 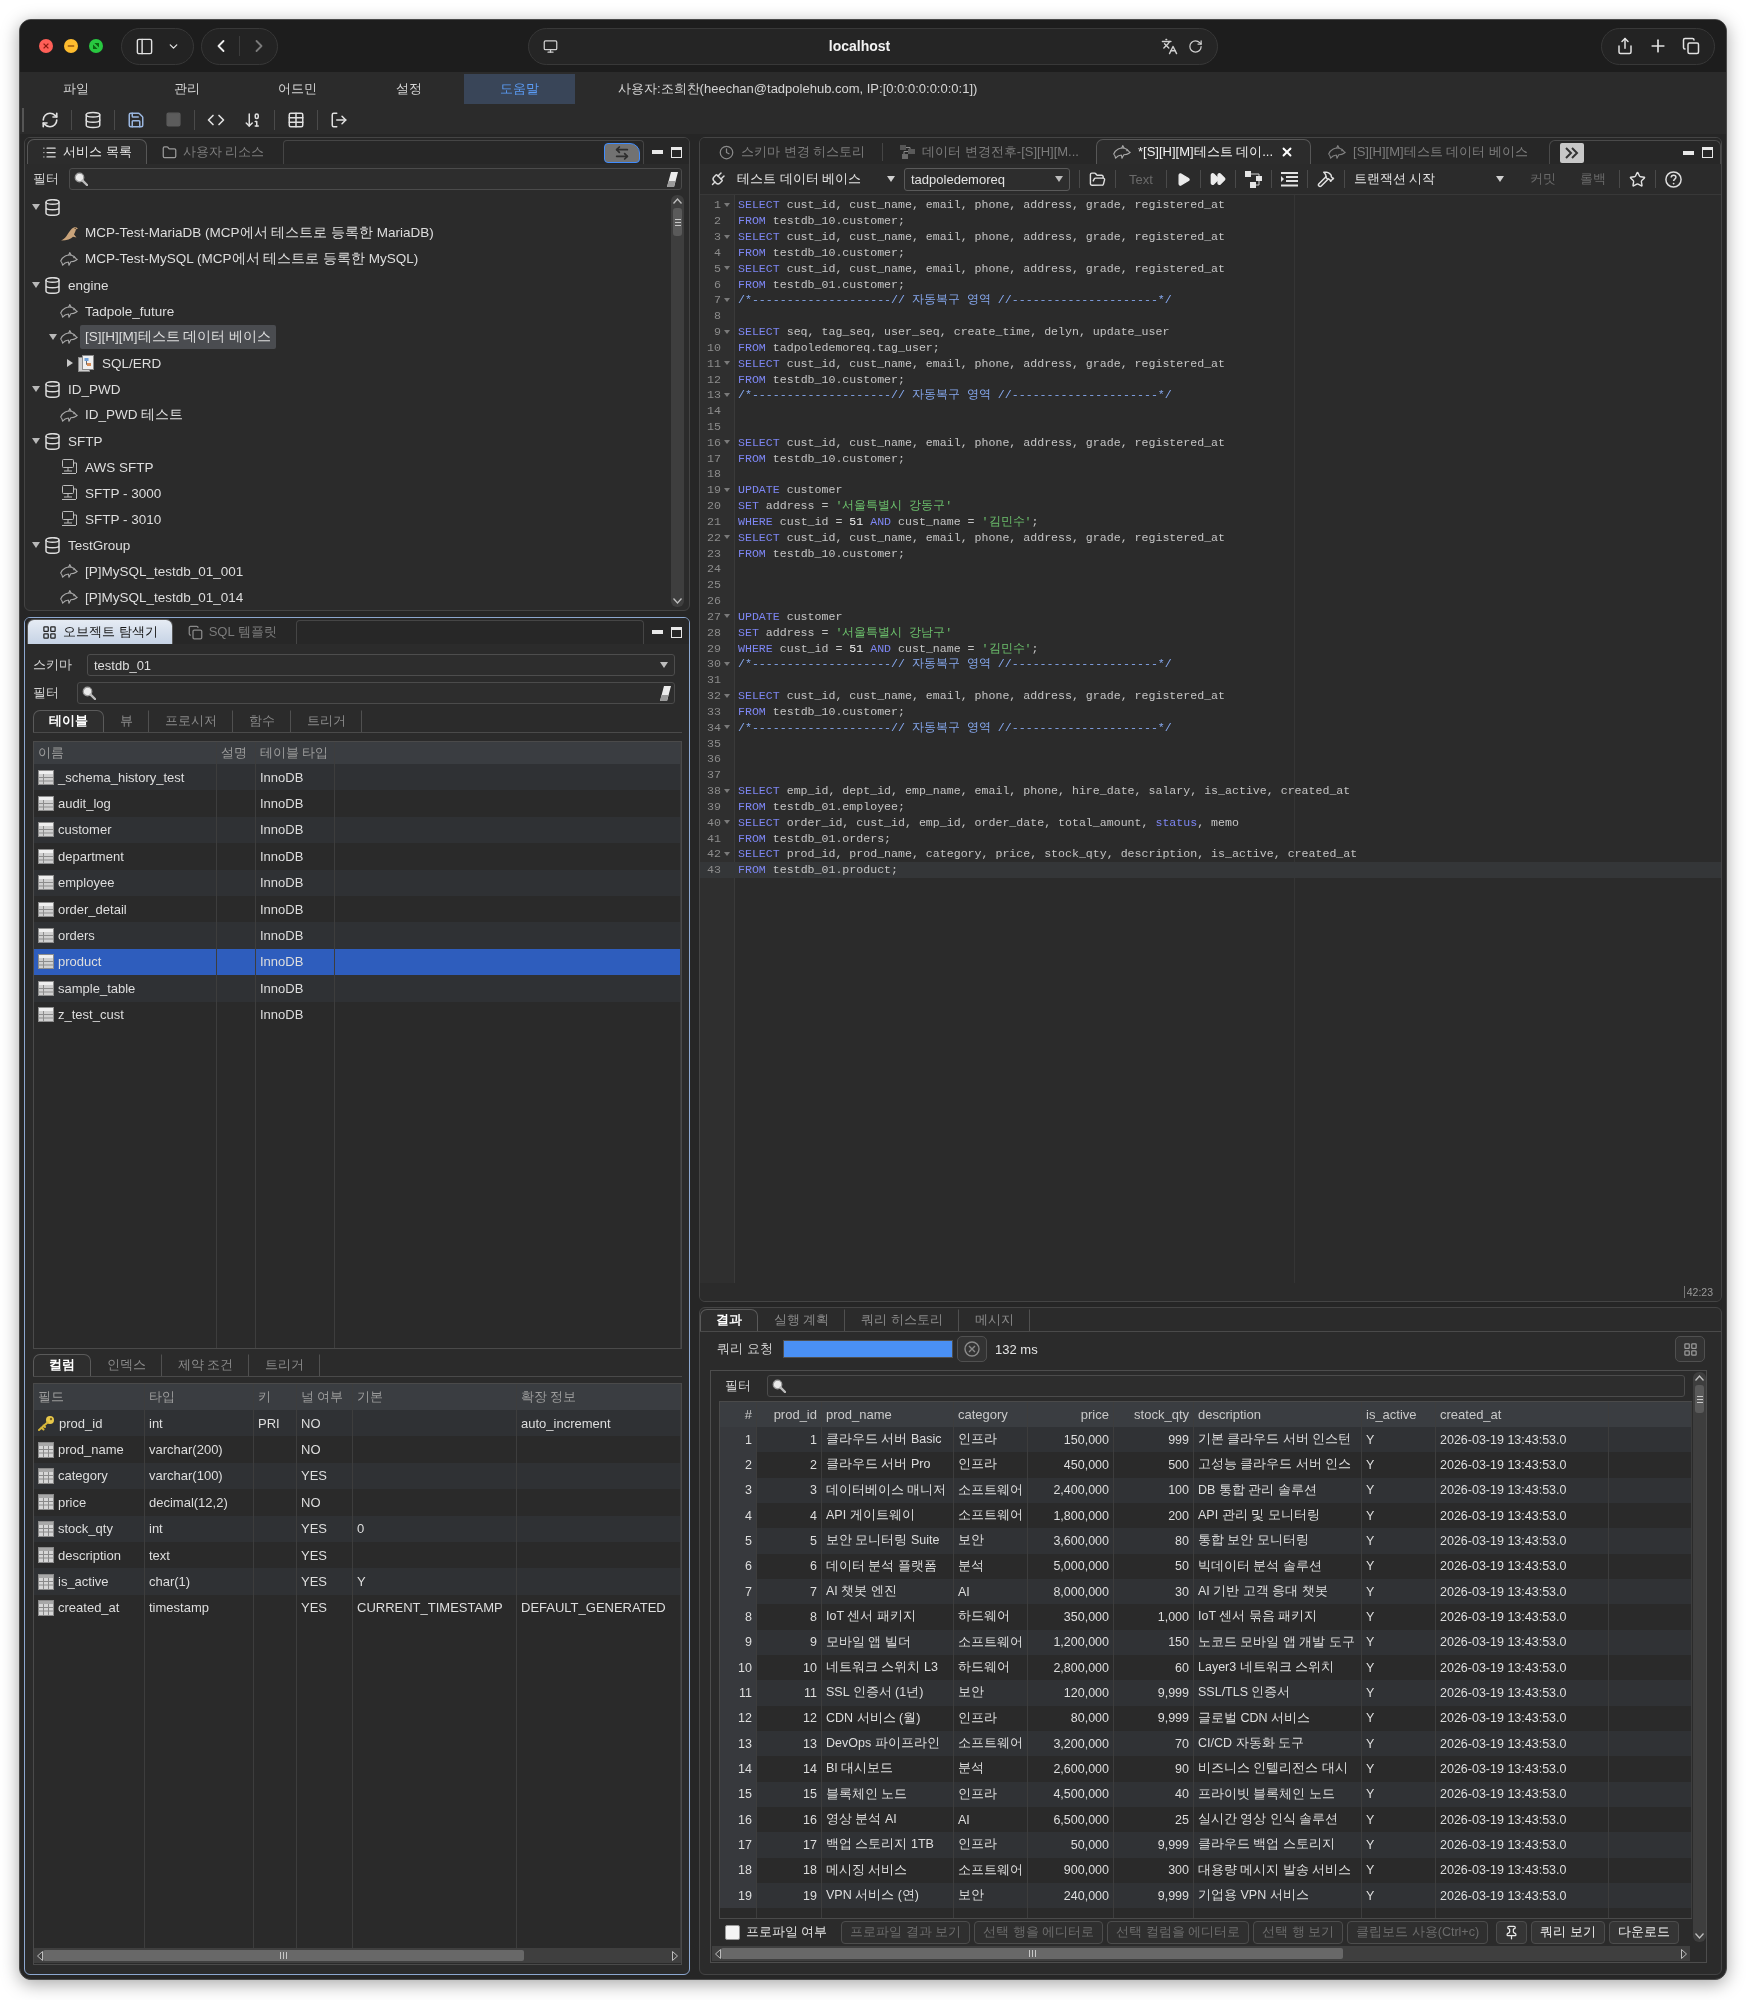 What do you see at coordinates (1568, 1932) in the screenshot?
I see `action-button: 쿼리 보기` at bounding box center [1568, 1932].